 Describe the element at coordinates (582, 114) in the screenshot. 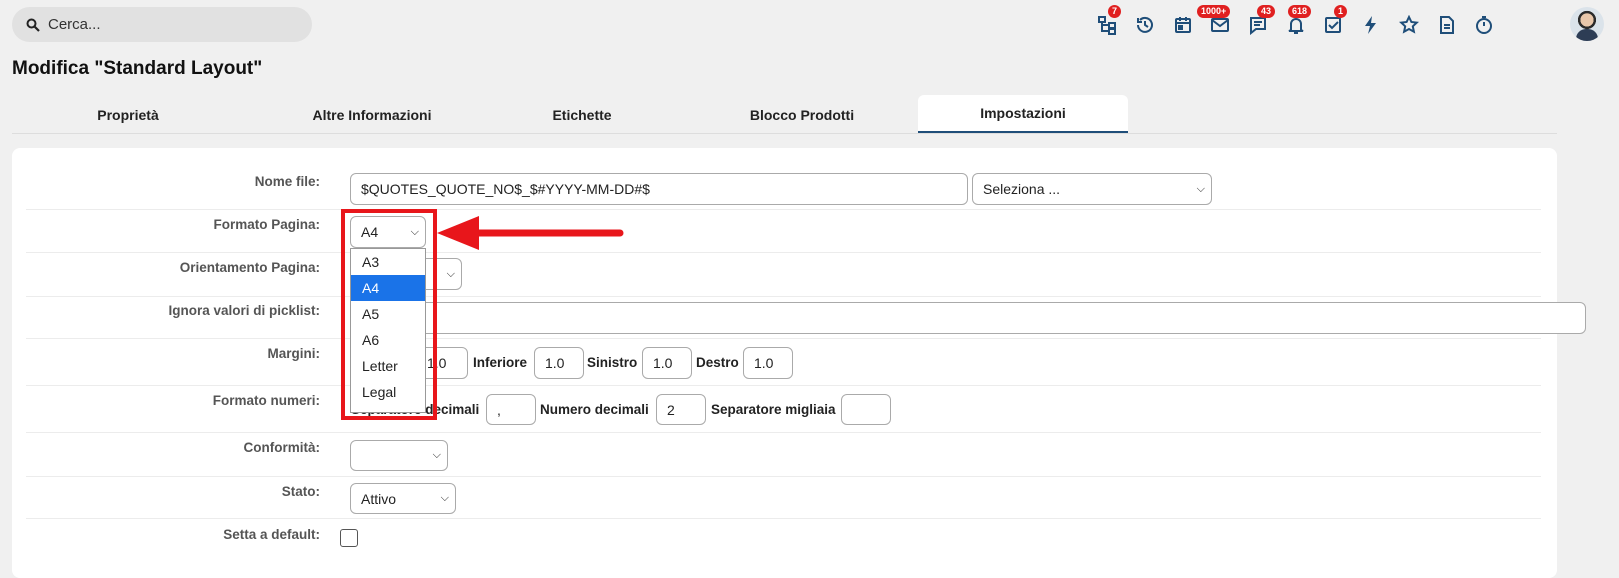

I see `tab-etichette: Etichette` at that location.